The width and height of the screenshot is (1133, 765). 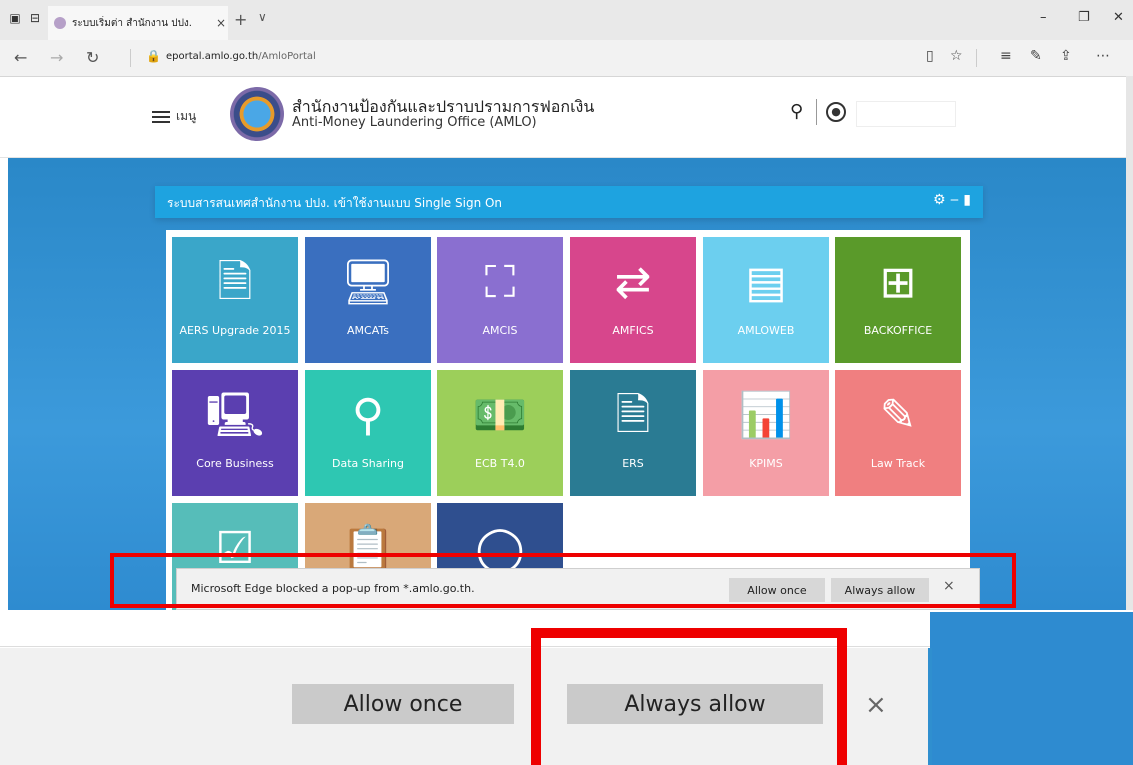 I want to click on tile-amfics: ⇄ AMFICS, so click(x=633, y=300).